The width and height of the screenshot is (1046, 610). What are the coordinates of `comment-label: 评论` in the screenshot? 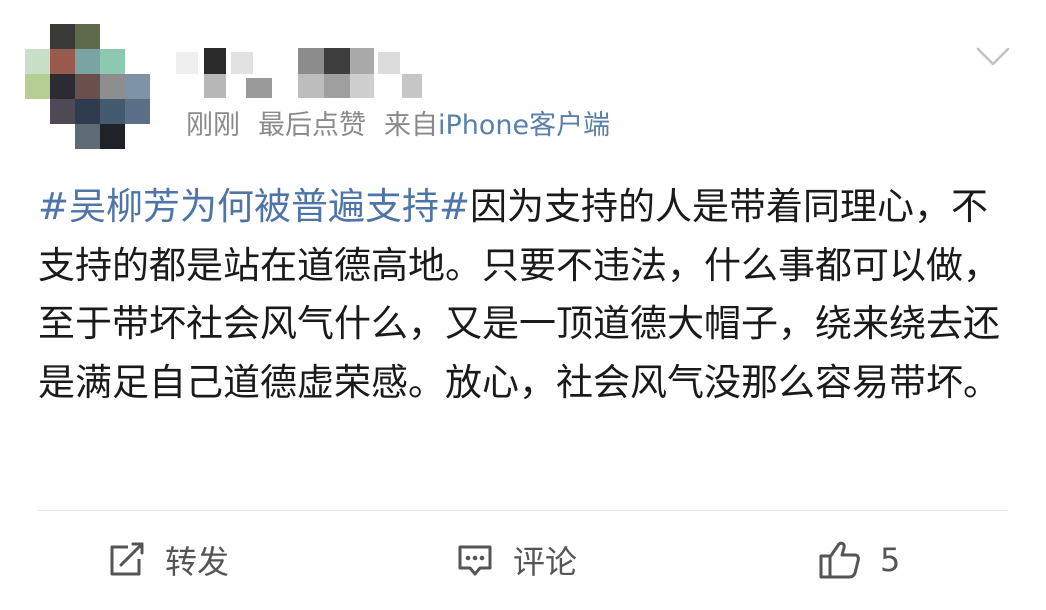 It's located at (545, 562).